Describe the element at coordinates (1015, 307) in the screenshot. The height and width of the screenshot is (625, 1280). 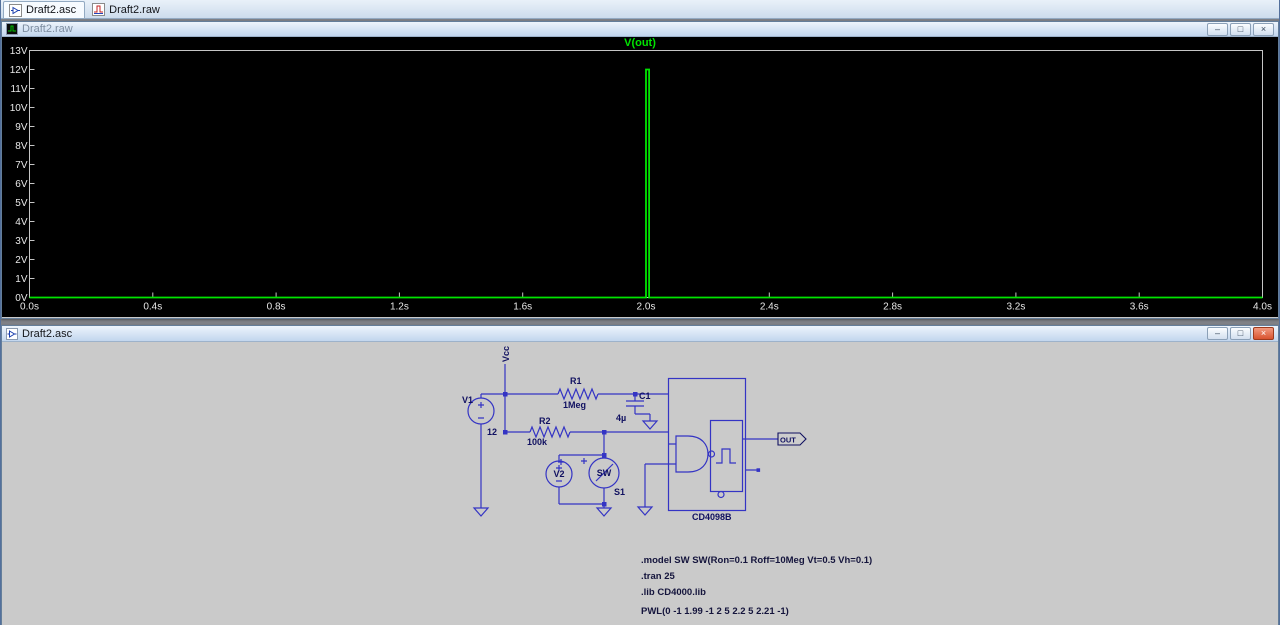
I see `x-tick-label: 3.2s` at that location.